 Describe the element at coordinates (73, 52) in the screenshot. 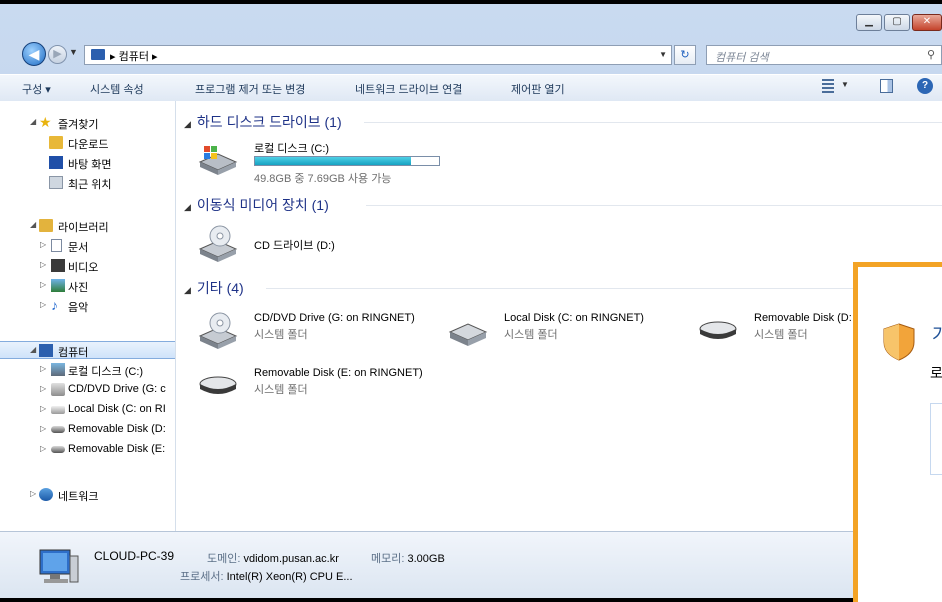

I see `recent-pages-dropdown-icon: ▼` at that location.